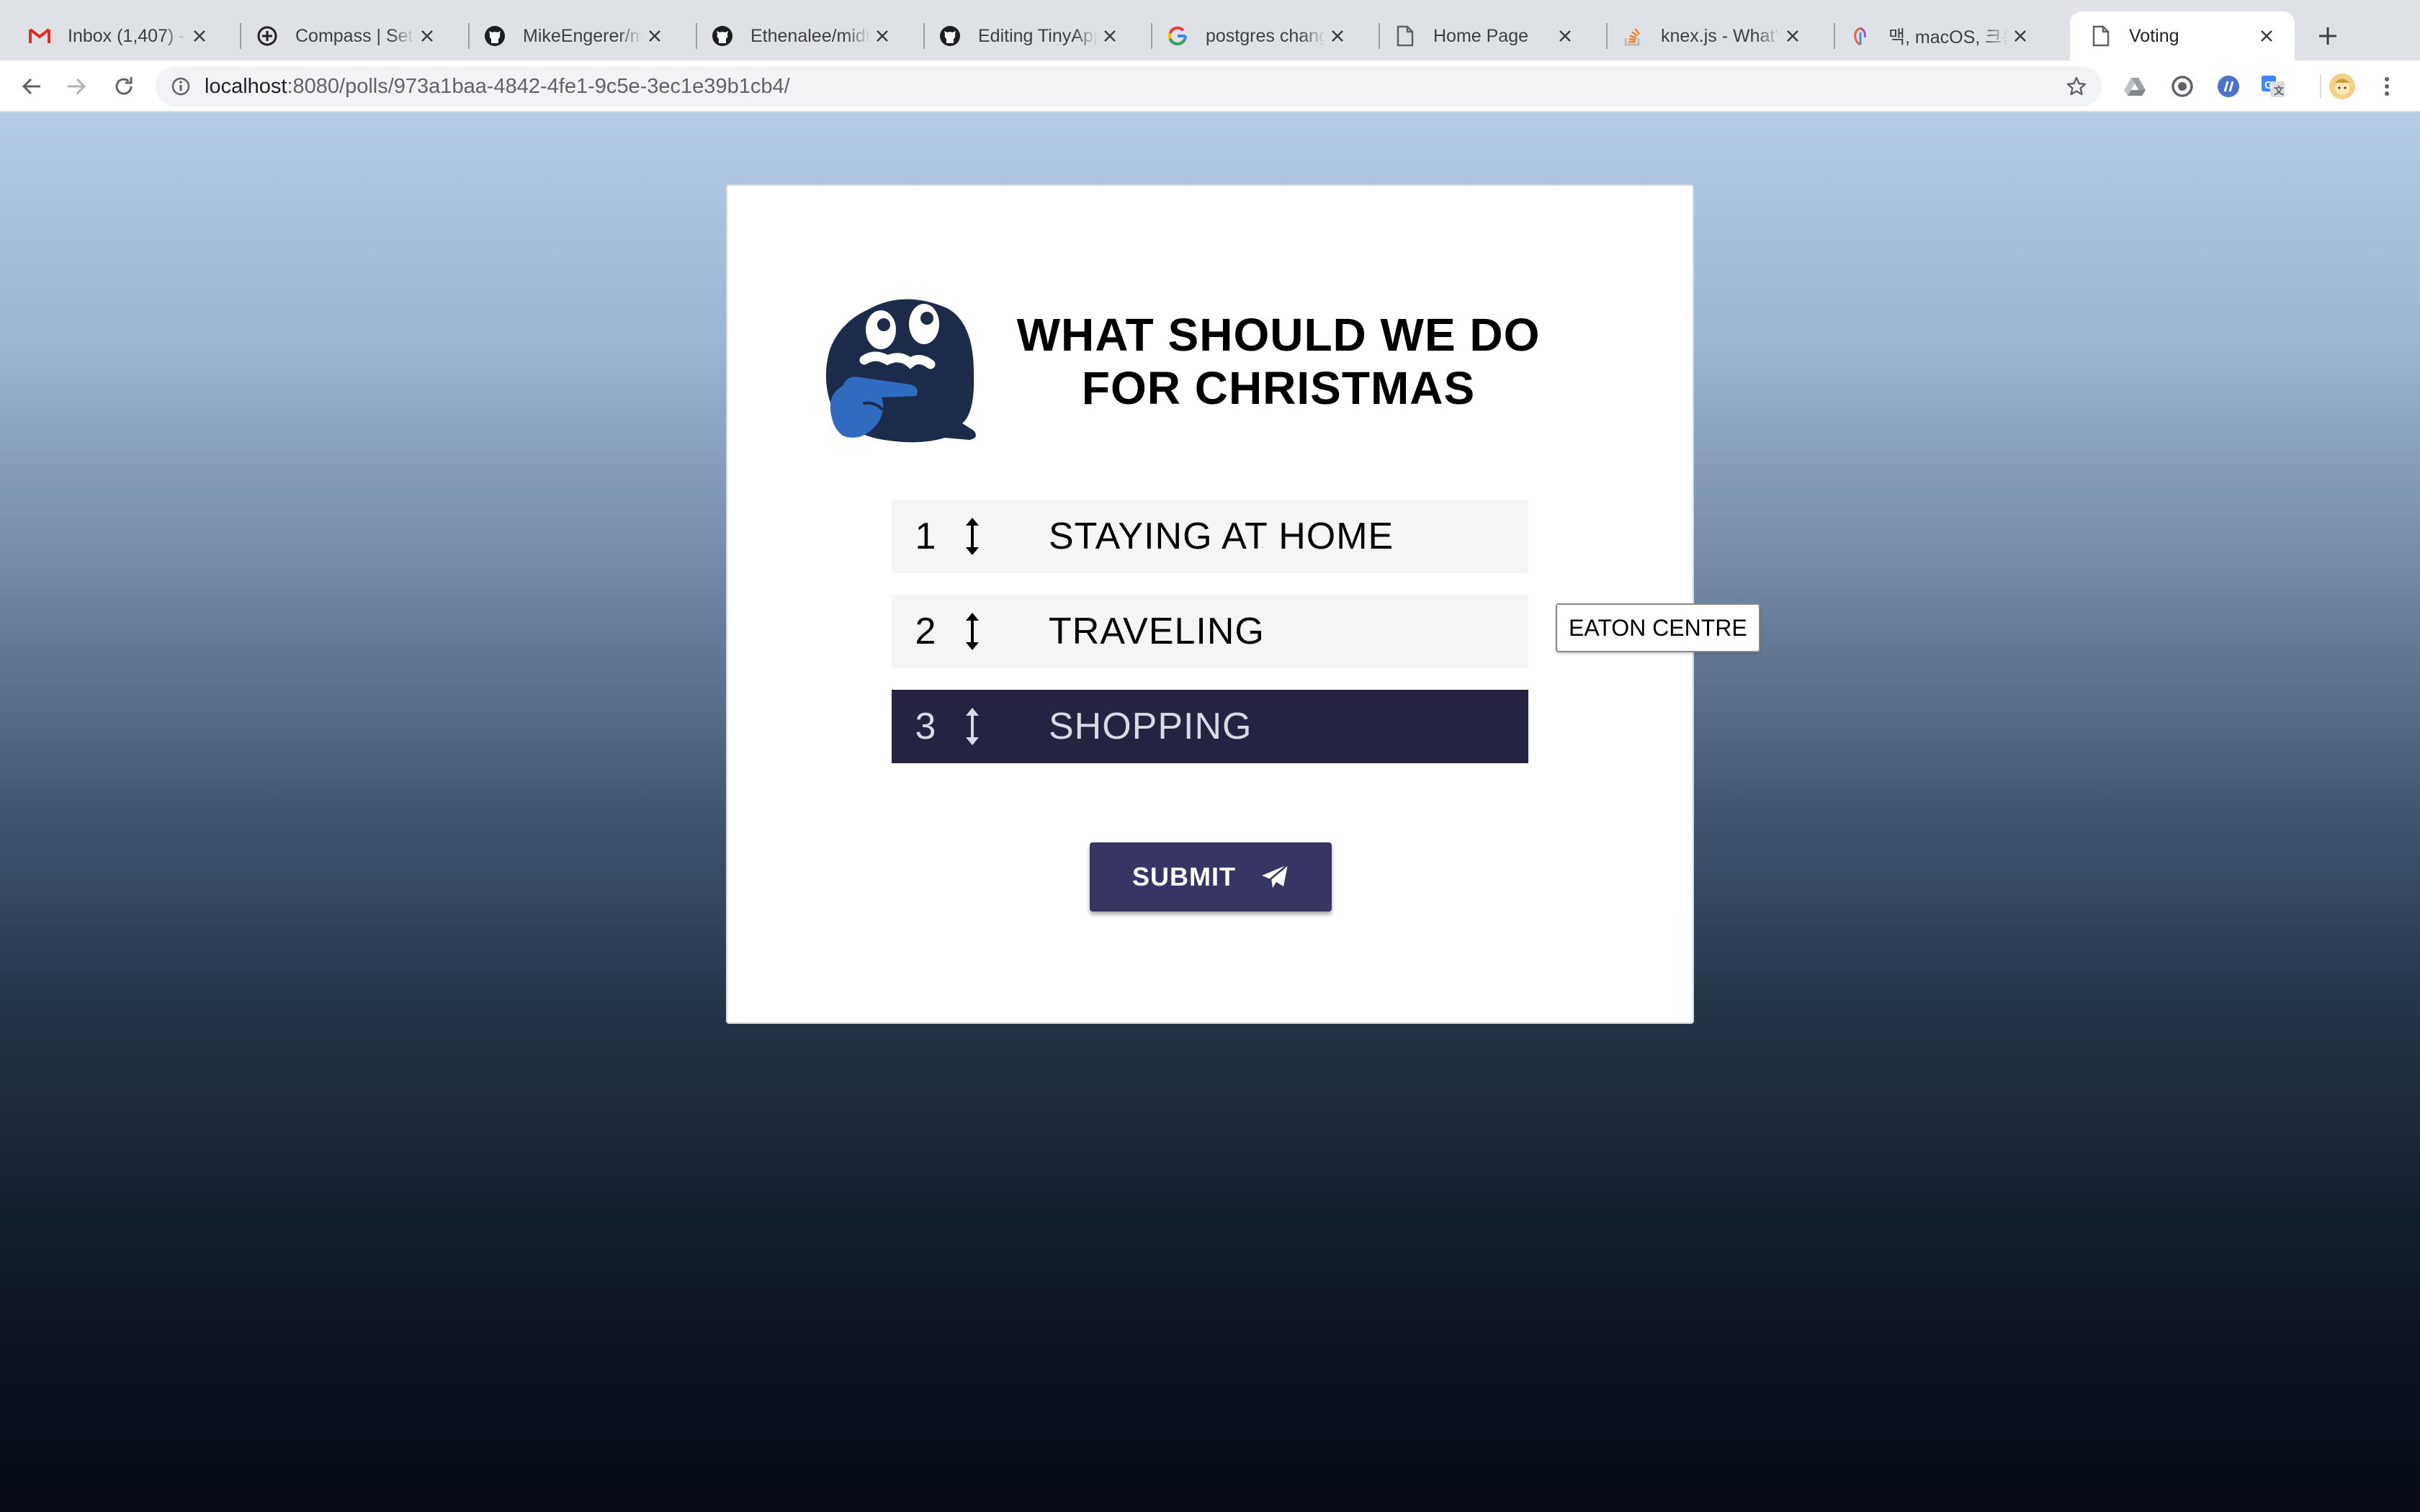  Describe the element at coordinates (925, 631) in the screenshot. I see `option-rank: 2` at that location.